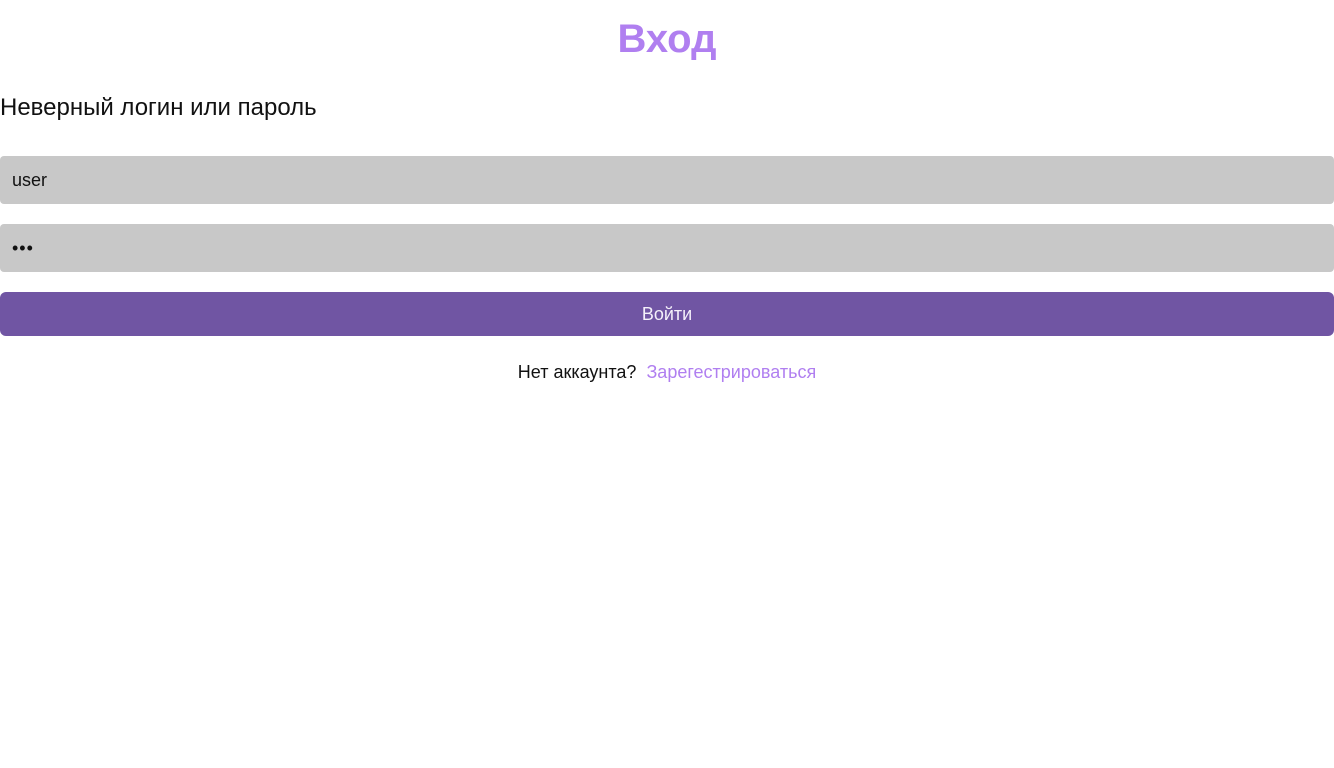 The width and height of the screenshot is (1334, 768). Describe the element at coordinates (667, 180) in the screenshot. I see `login-input` at that location.